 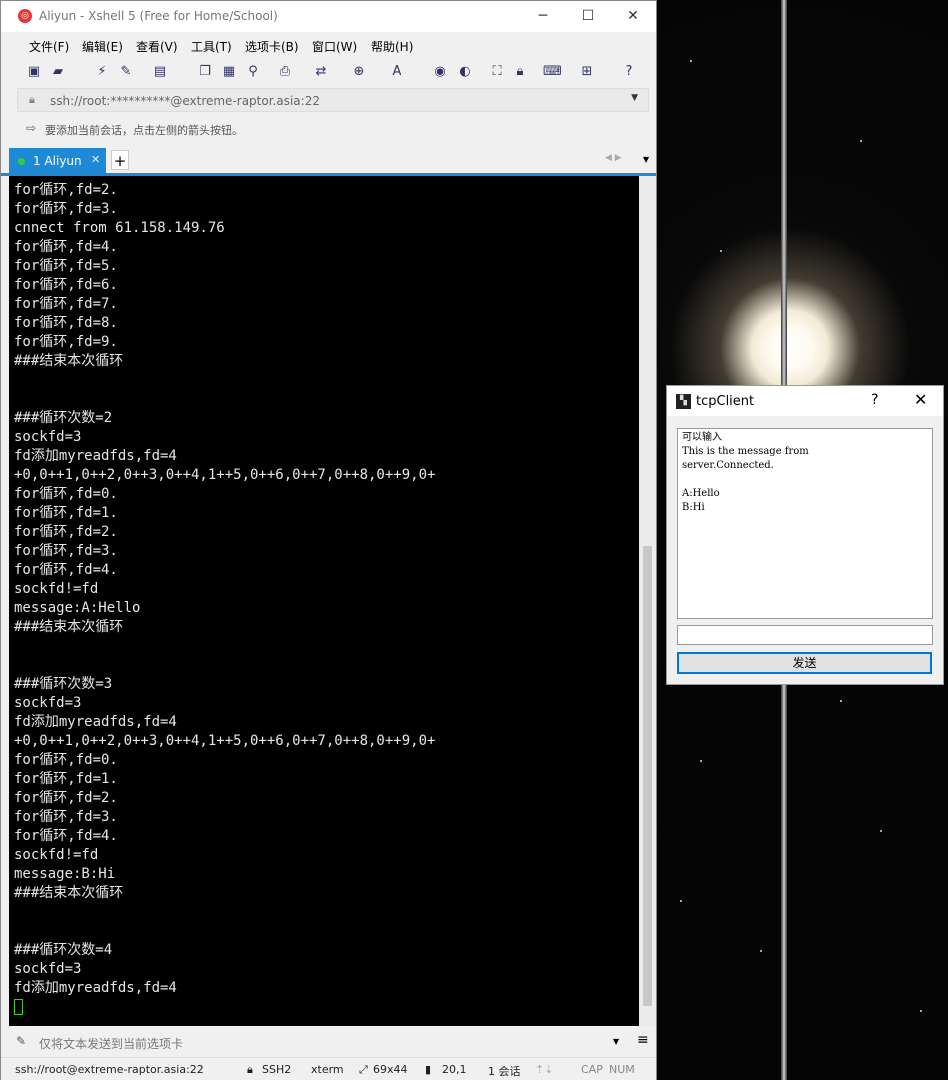 I want to click on status-term: xterm, so click(x=327, y=1069).